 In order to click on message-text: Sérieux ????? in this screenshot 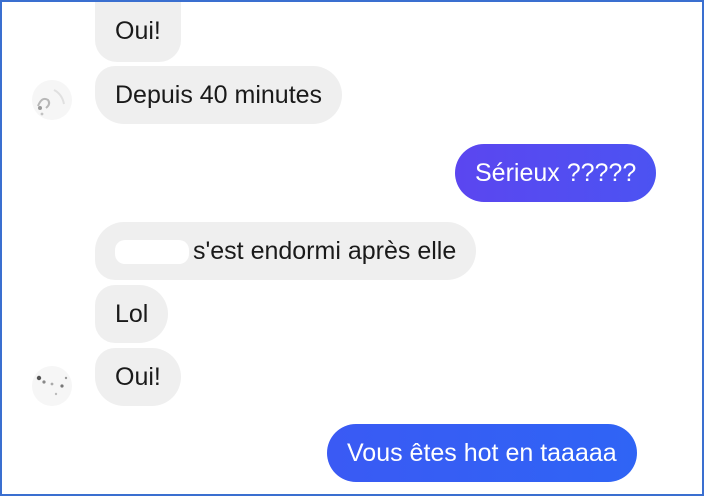, I will do `click(556, 173)`.